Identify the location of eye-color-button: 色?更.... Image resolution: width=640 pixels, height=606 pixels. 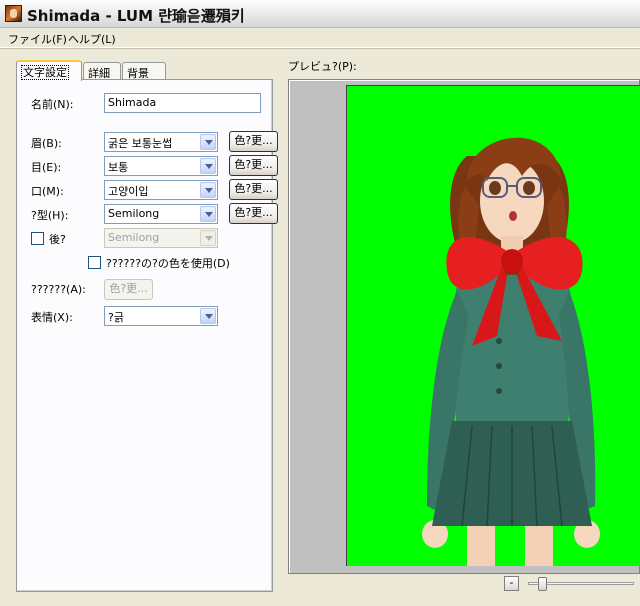
(253, 165).